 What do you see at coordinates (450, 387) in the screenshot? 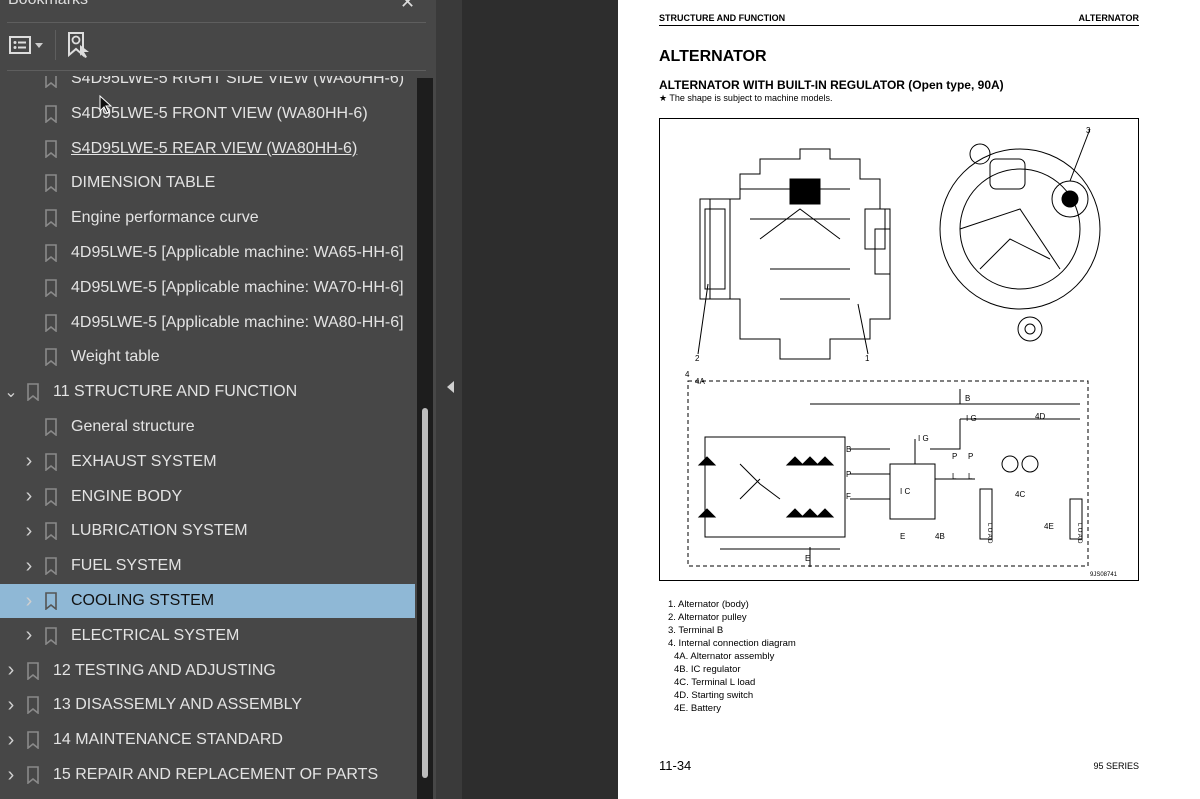
I see `collapse-panel-arrow-icon` at bounding box center [450, 387].